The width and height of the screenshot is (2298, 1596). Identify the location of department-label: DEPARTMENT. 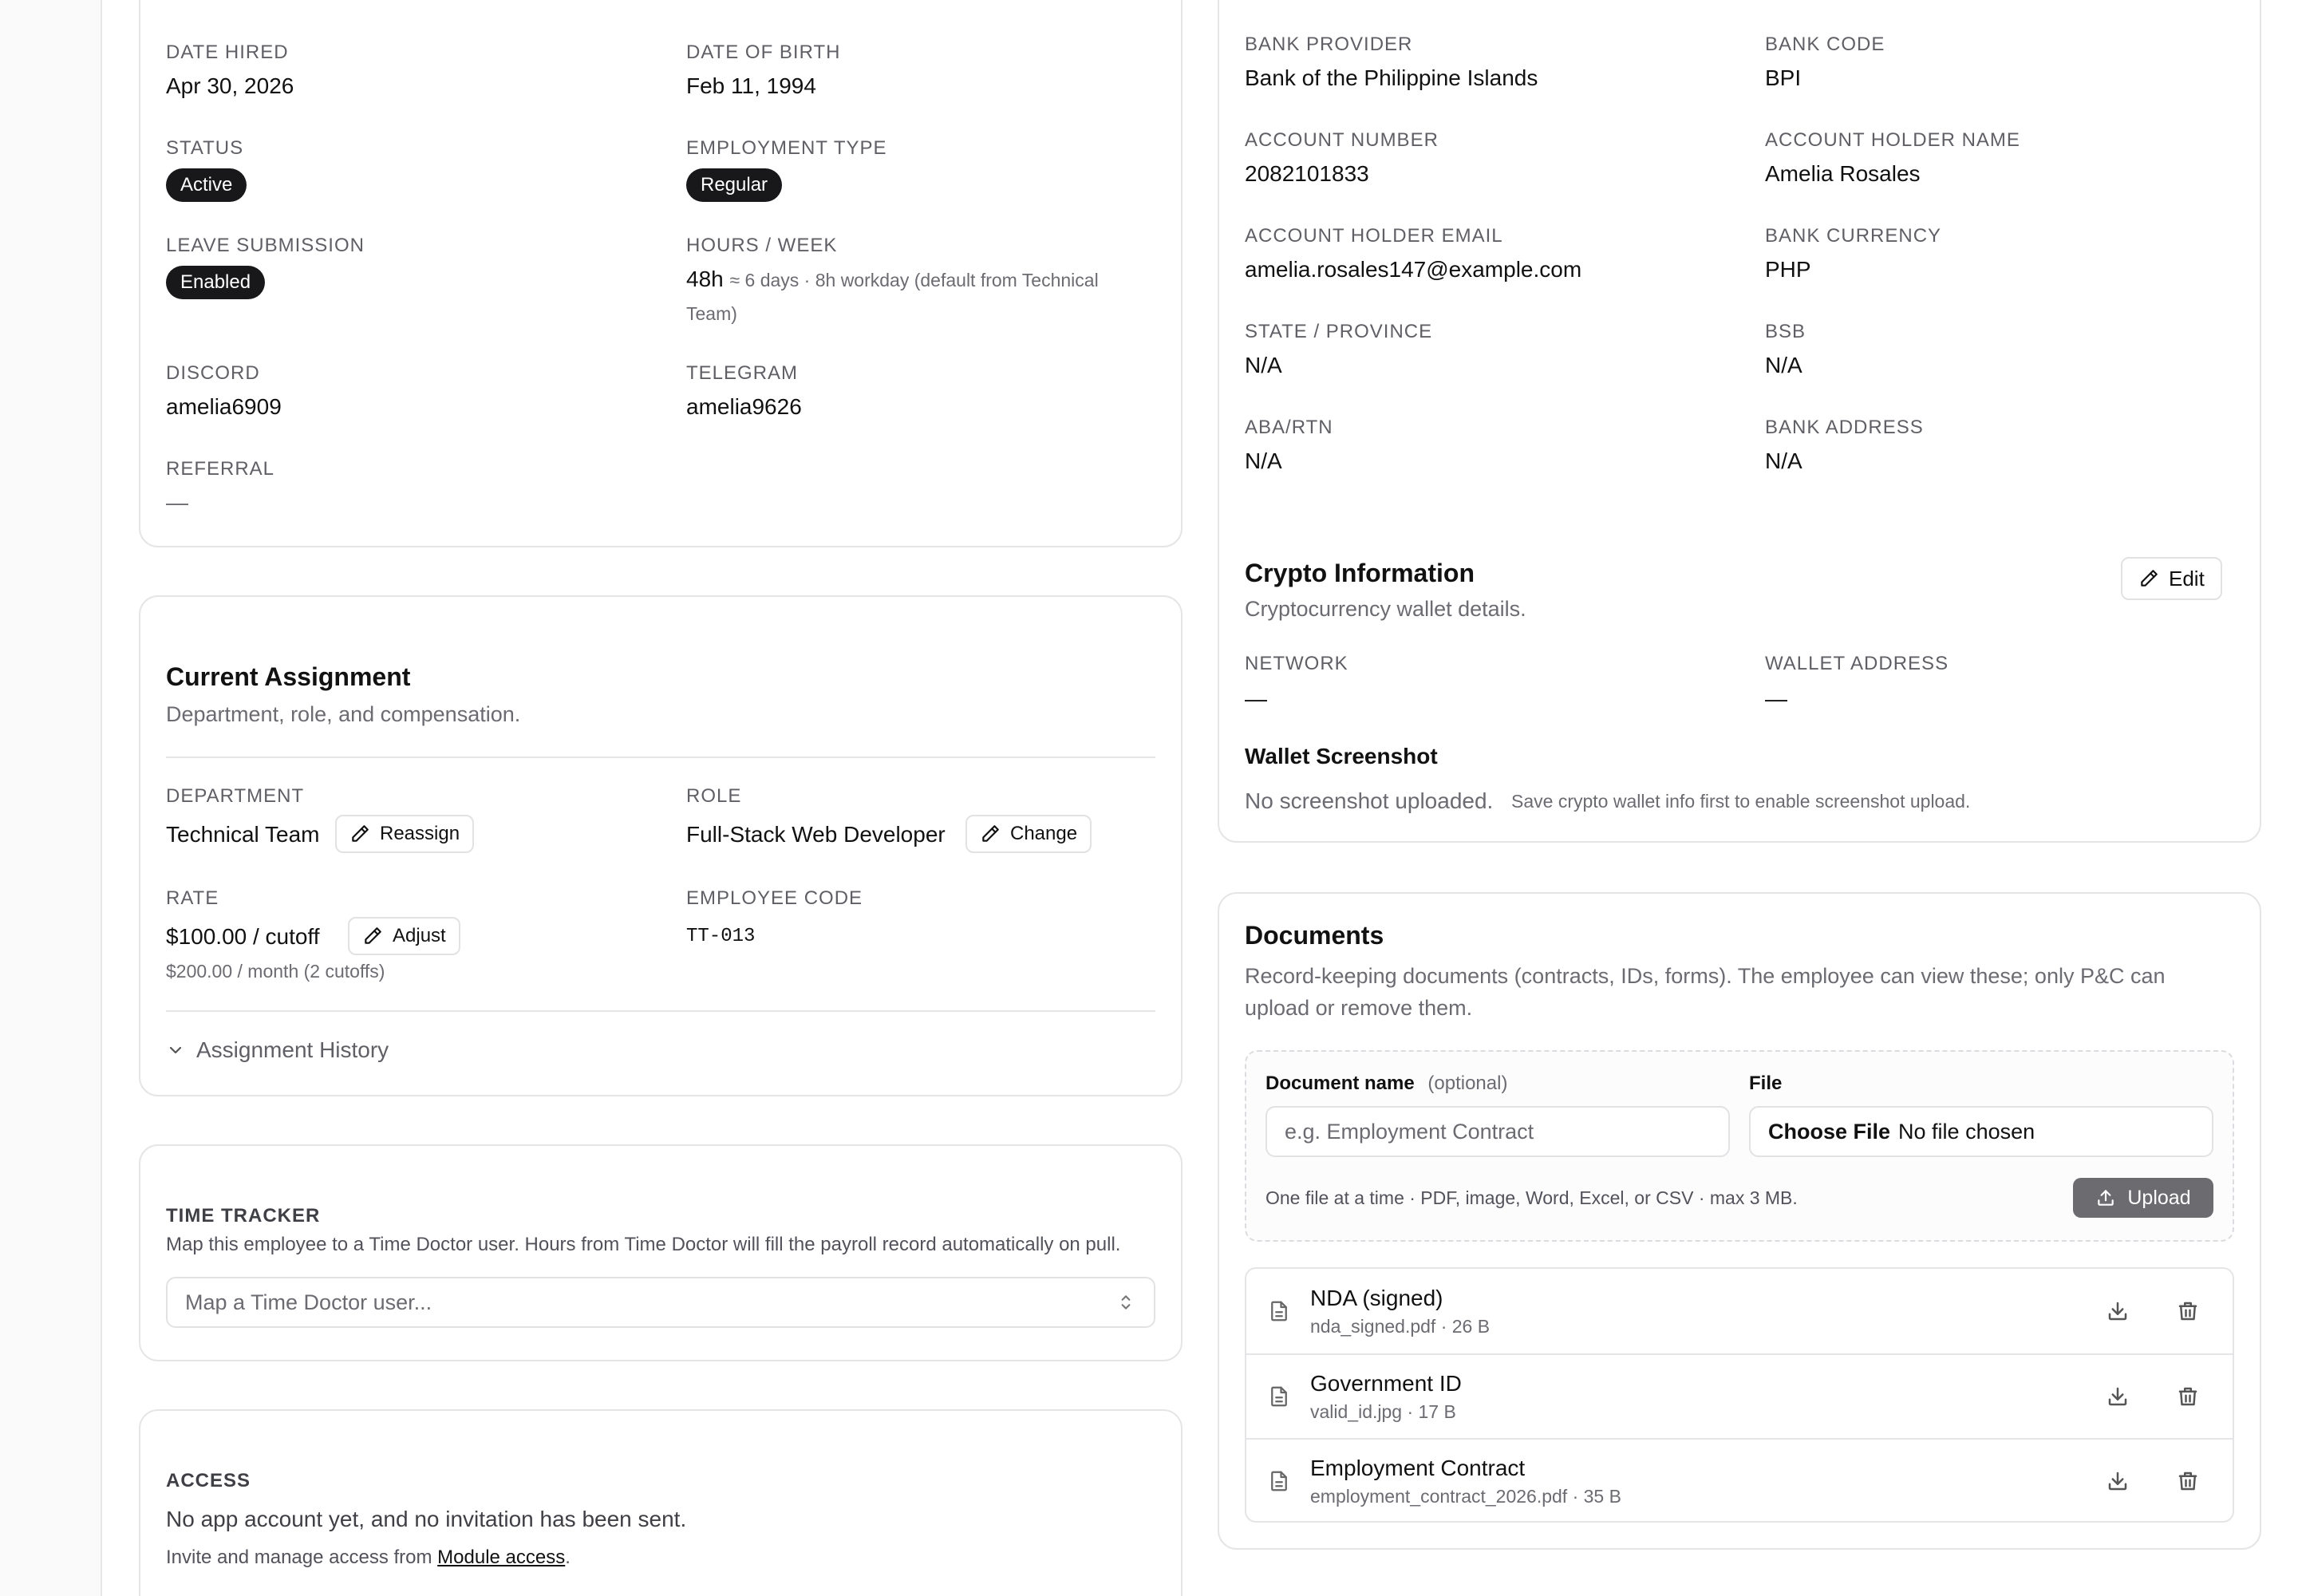
(236, 796).